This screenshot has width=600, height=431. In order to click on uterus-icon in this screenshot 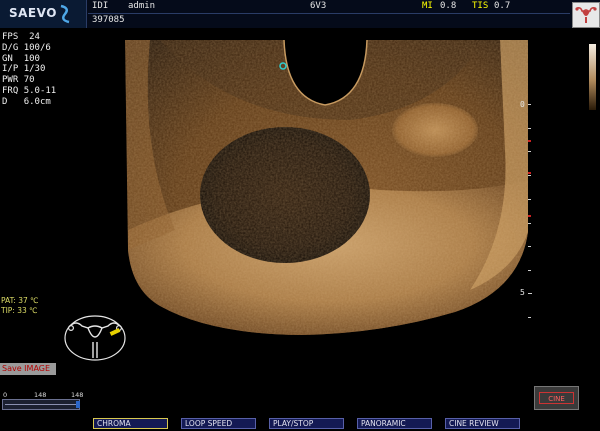, I will do `click(586, 15)`.